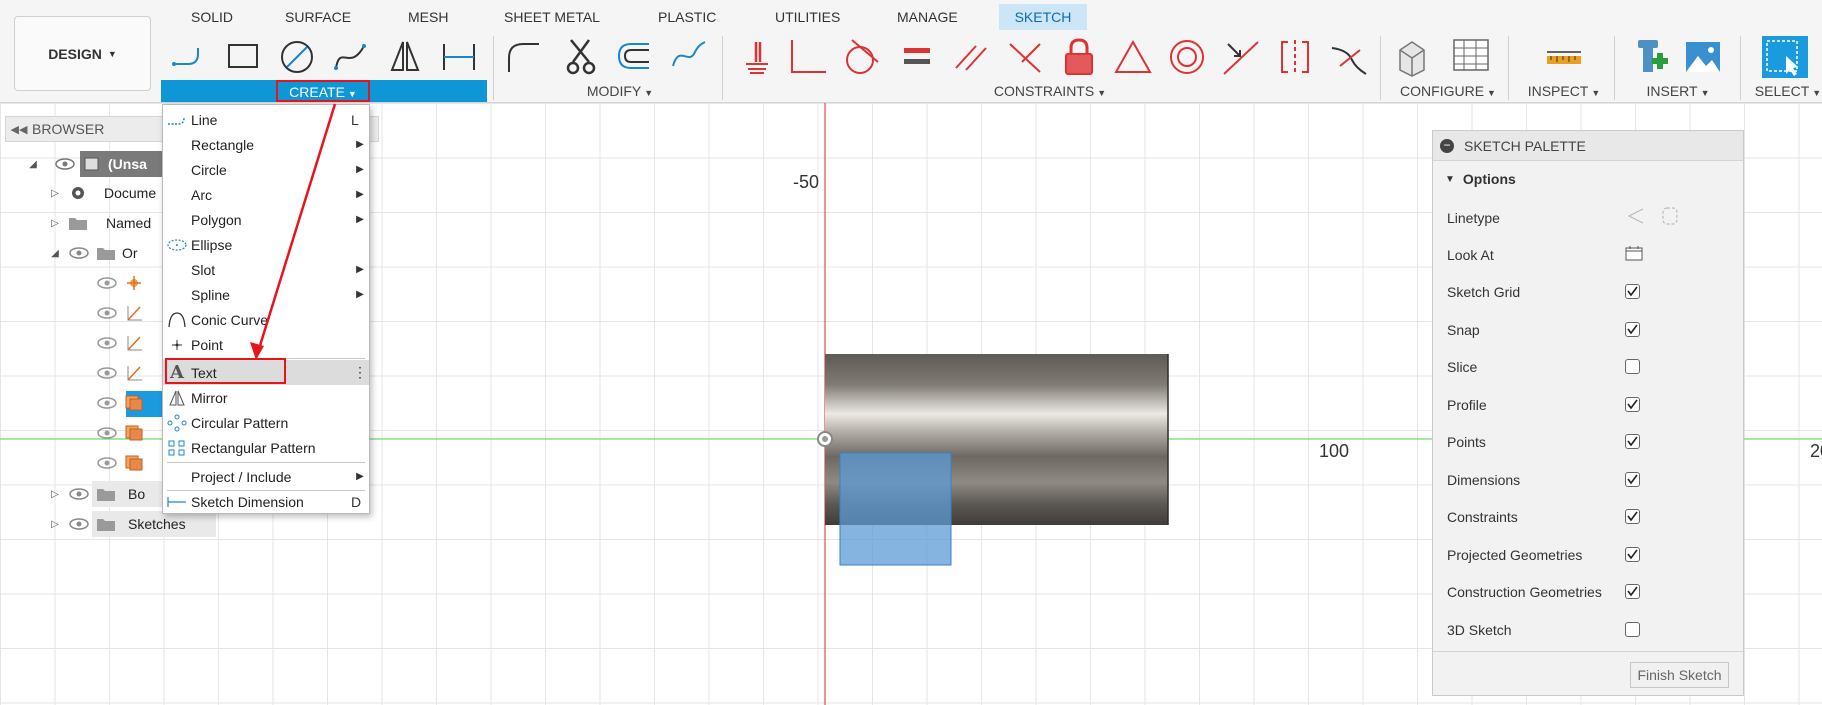 Image resolution: width=1822 pixels, height=705 pixels. What do you see at coordinates (1447, 145) in the screenshot?
I see `collapse-icon: −` at bounding box center [1447, 145].